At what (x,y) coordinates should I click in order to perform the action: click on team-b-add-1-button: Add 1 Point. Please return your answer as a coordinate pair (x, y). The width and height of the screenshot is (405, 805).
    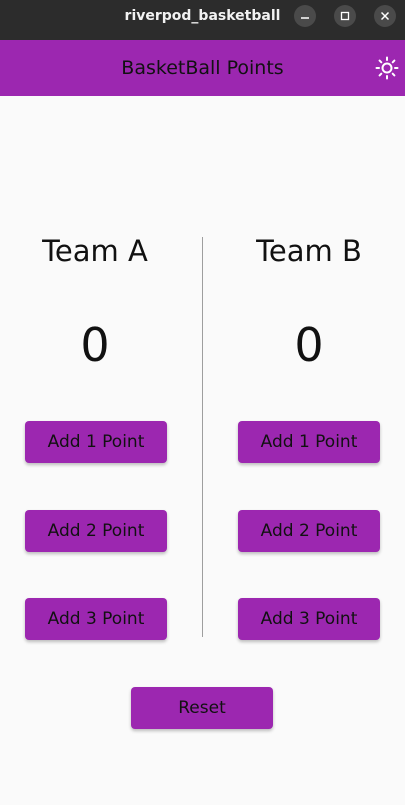
    Looking at the image, I should click on (309, 442).